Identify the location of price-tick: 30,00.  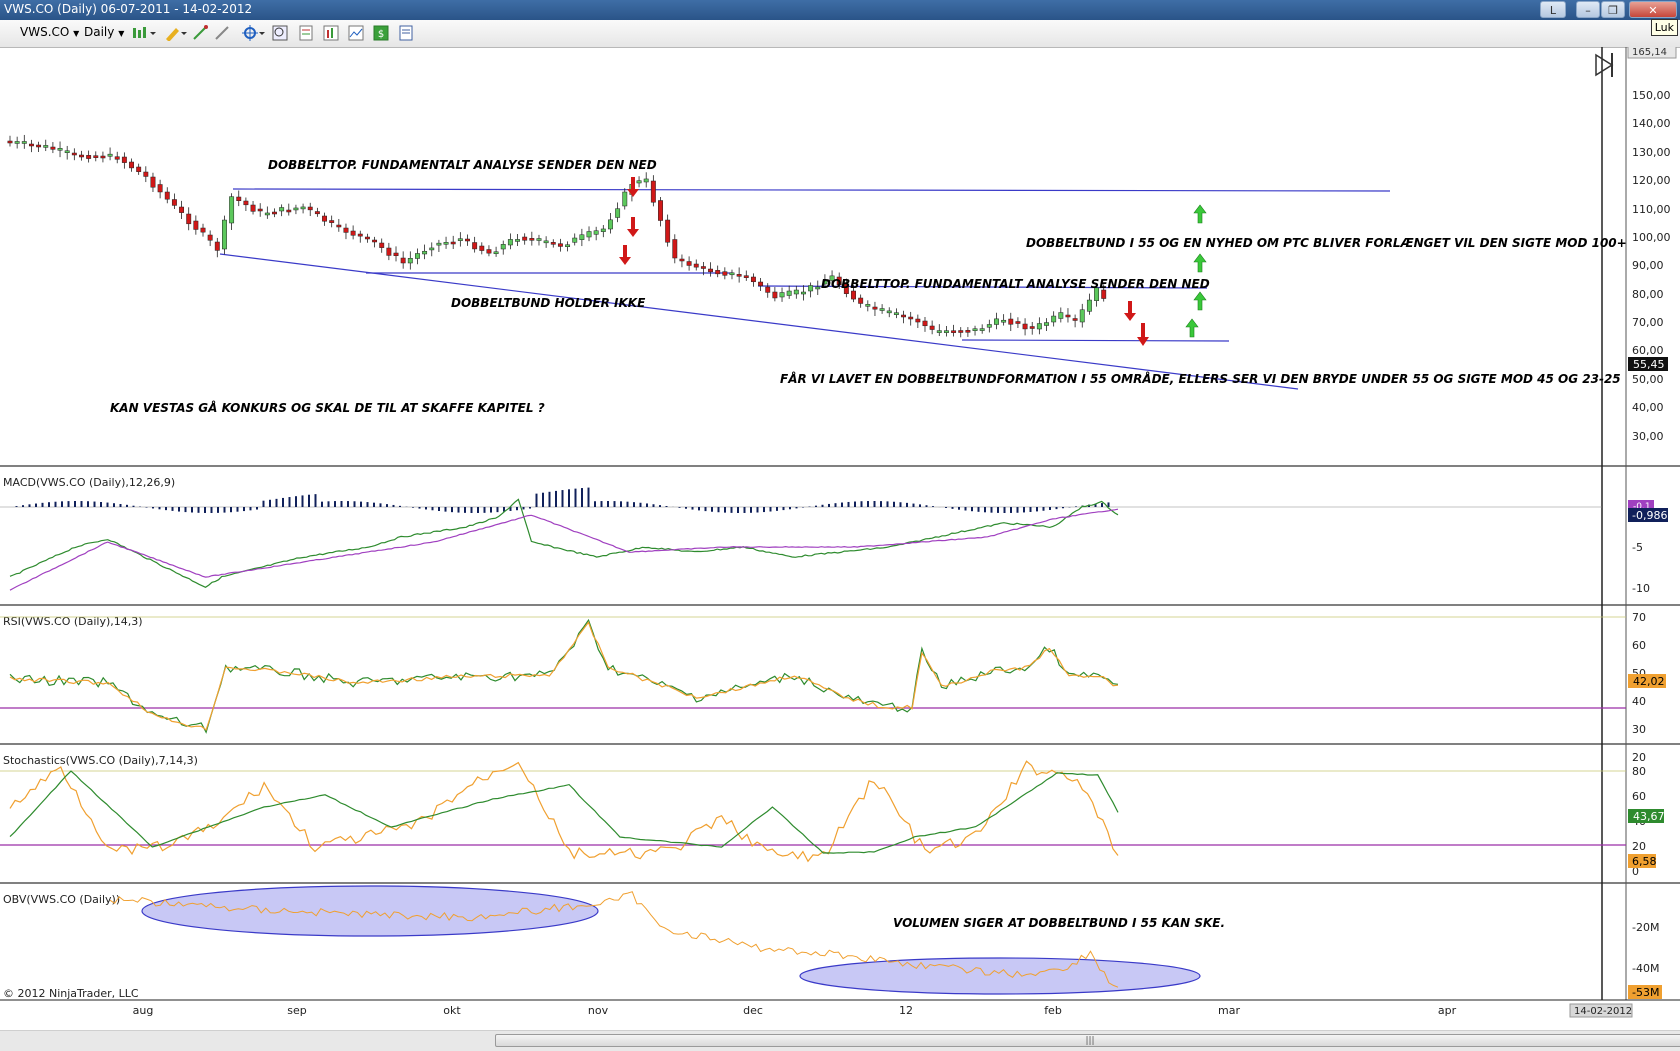
(1648, 436).